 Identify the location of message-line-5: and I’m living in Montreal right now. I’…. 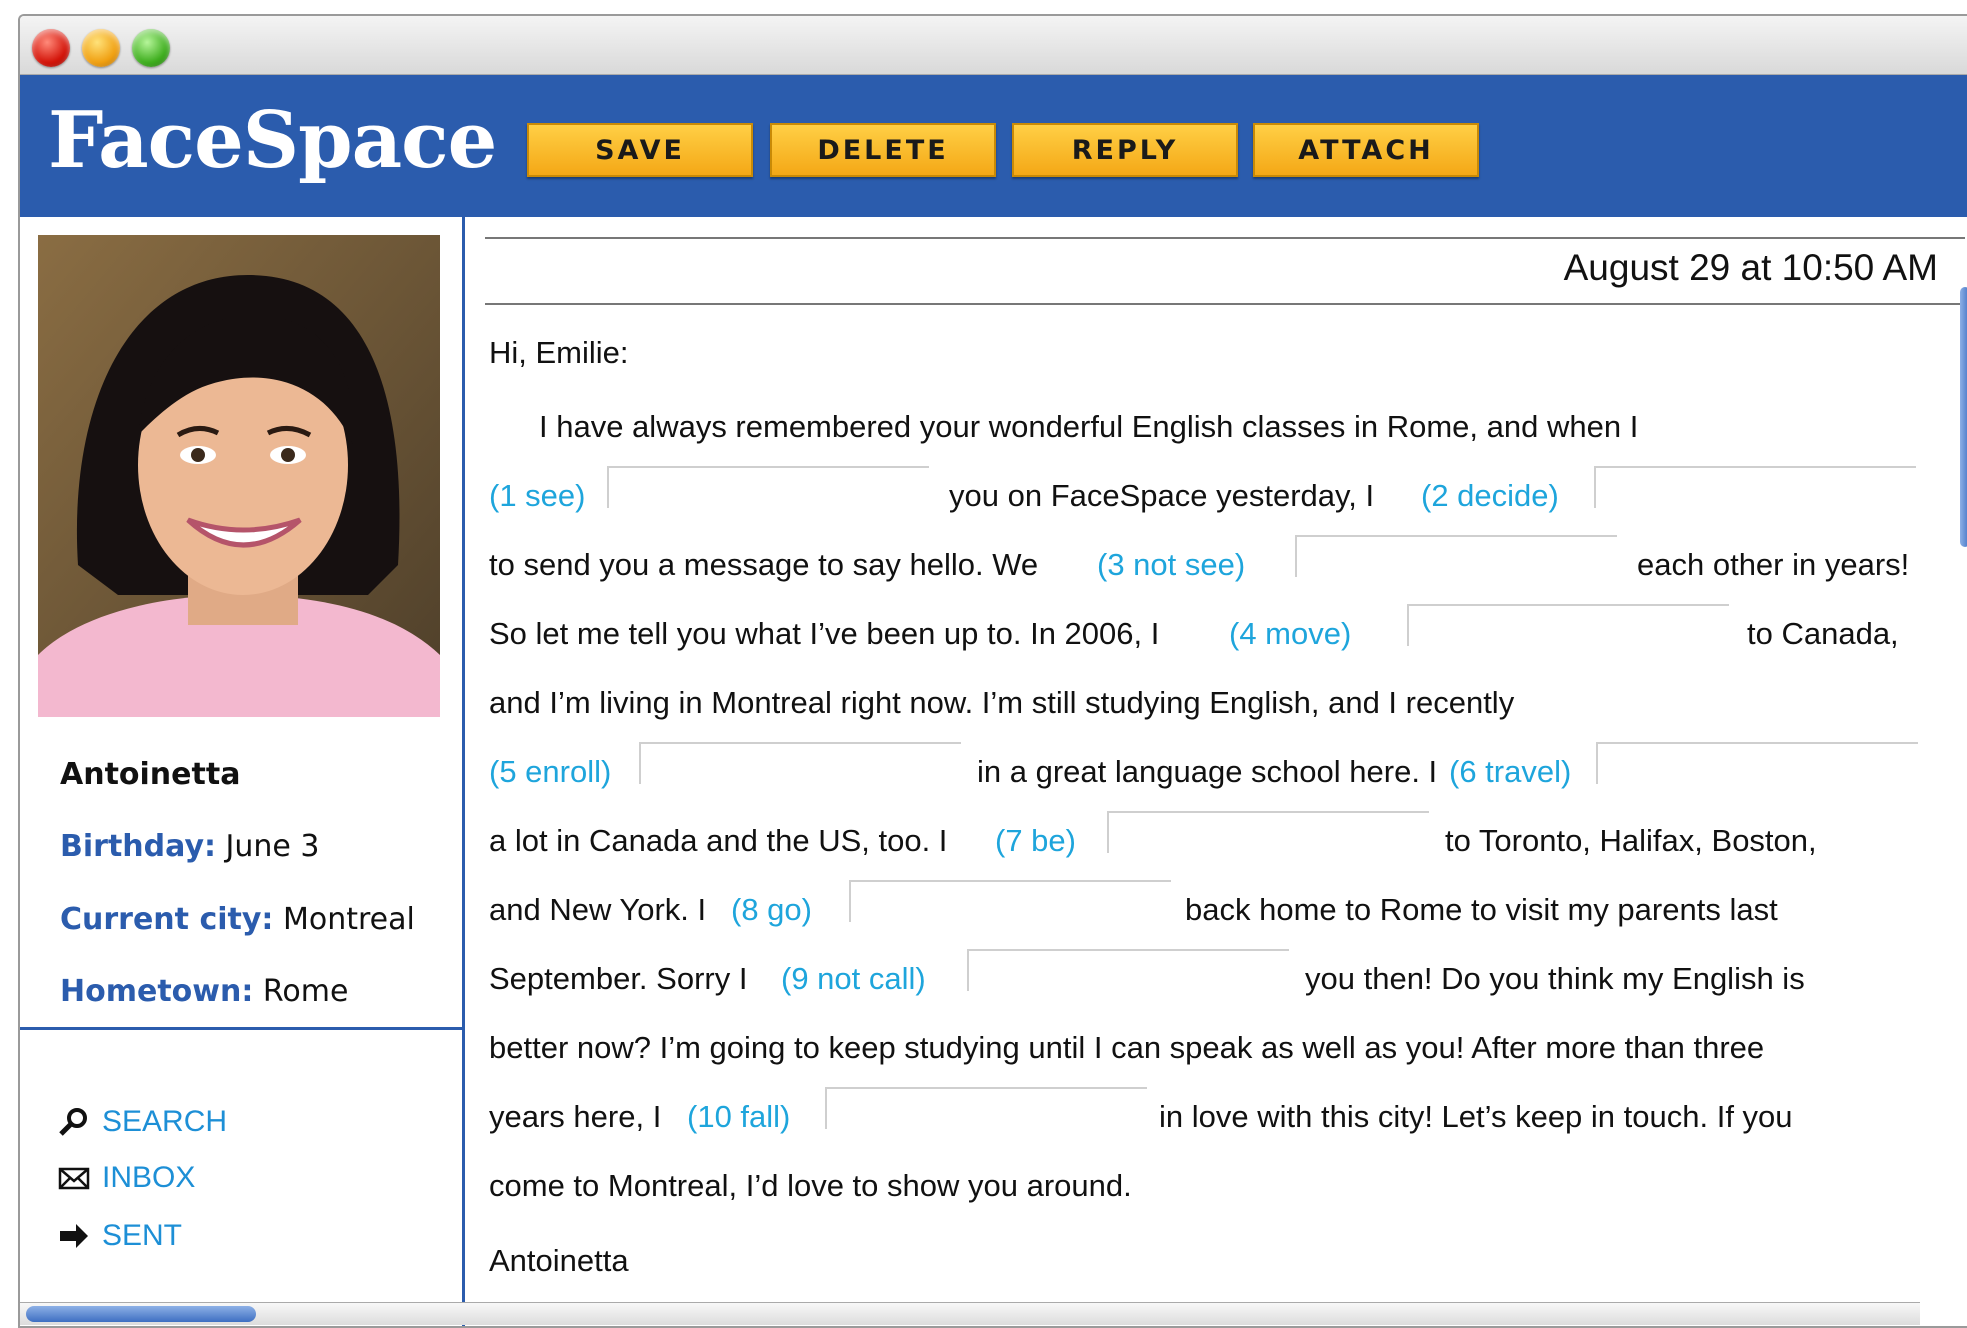
(1224, 707).